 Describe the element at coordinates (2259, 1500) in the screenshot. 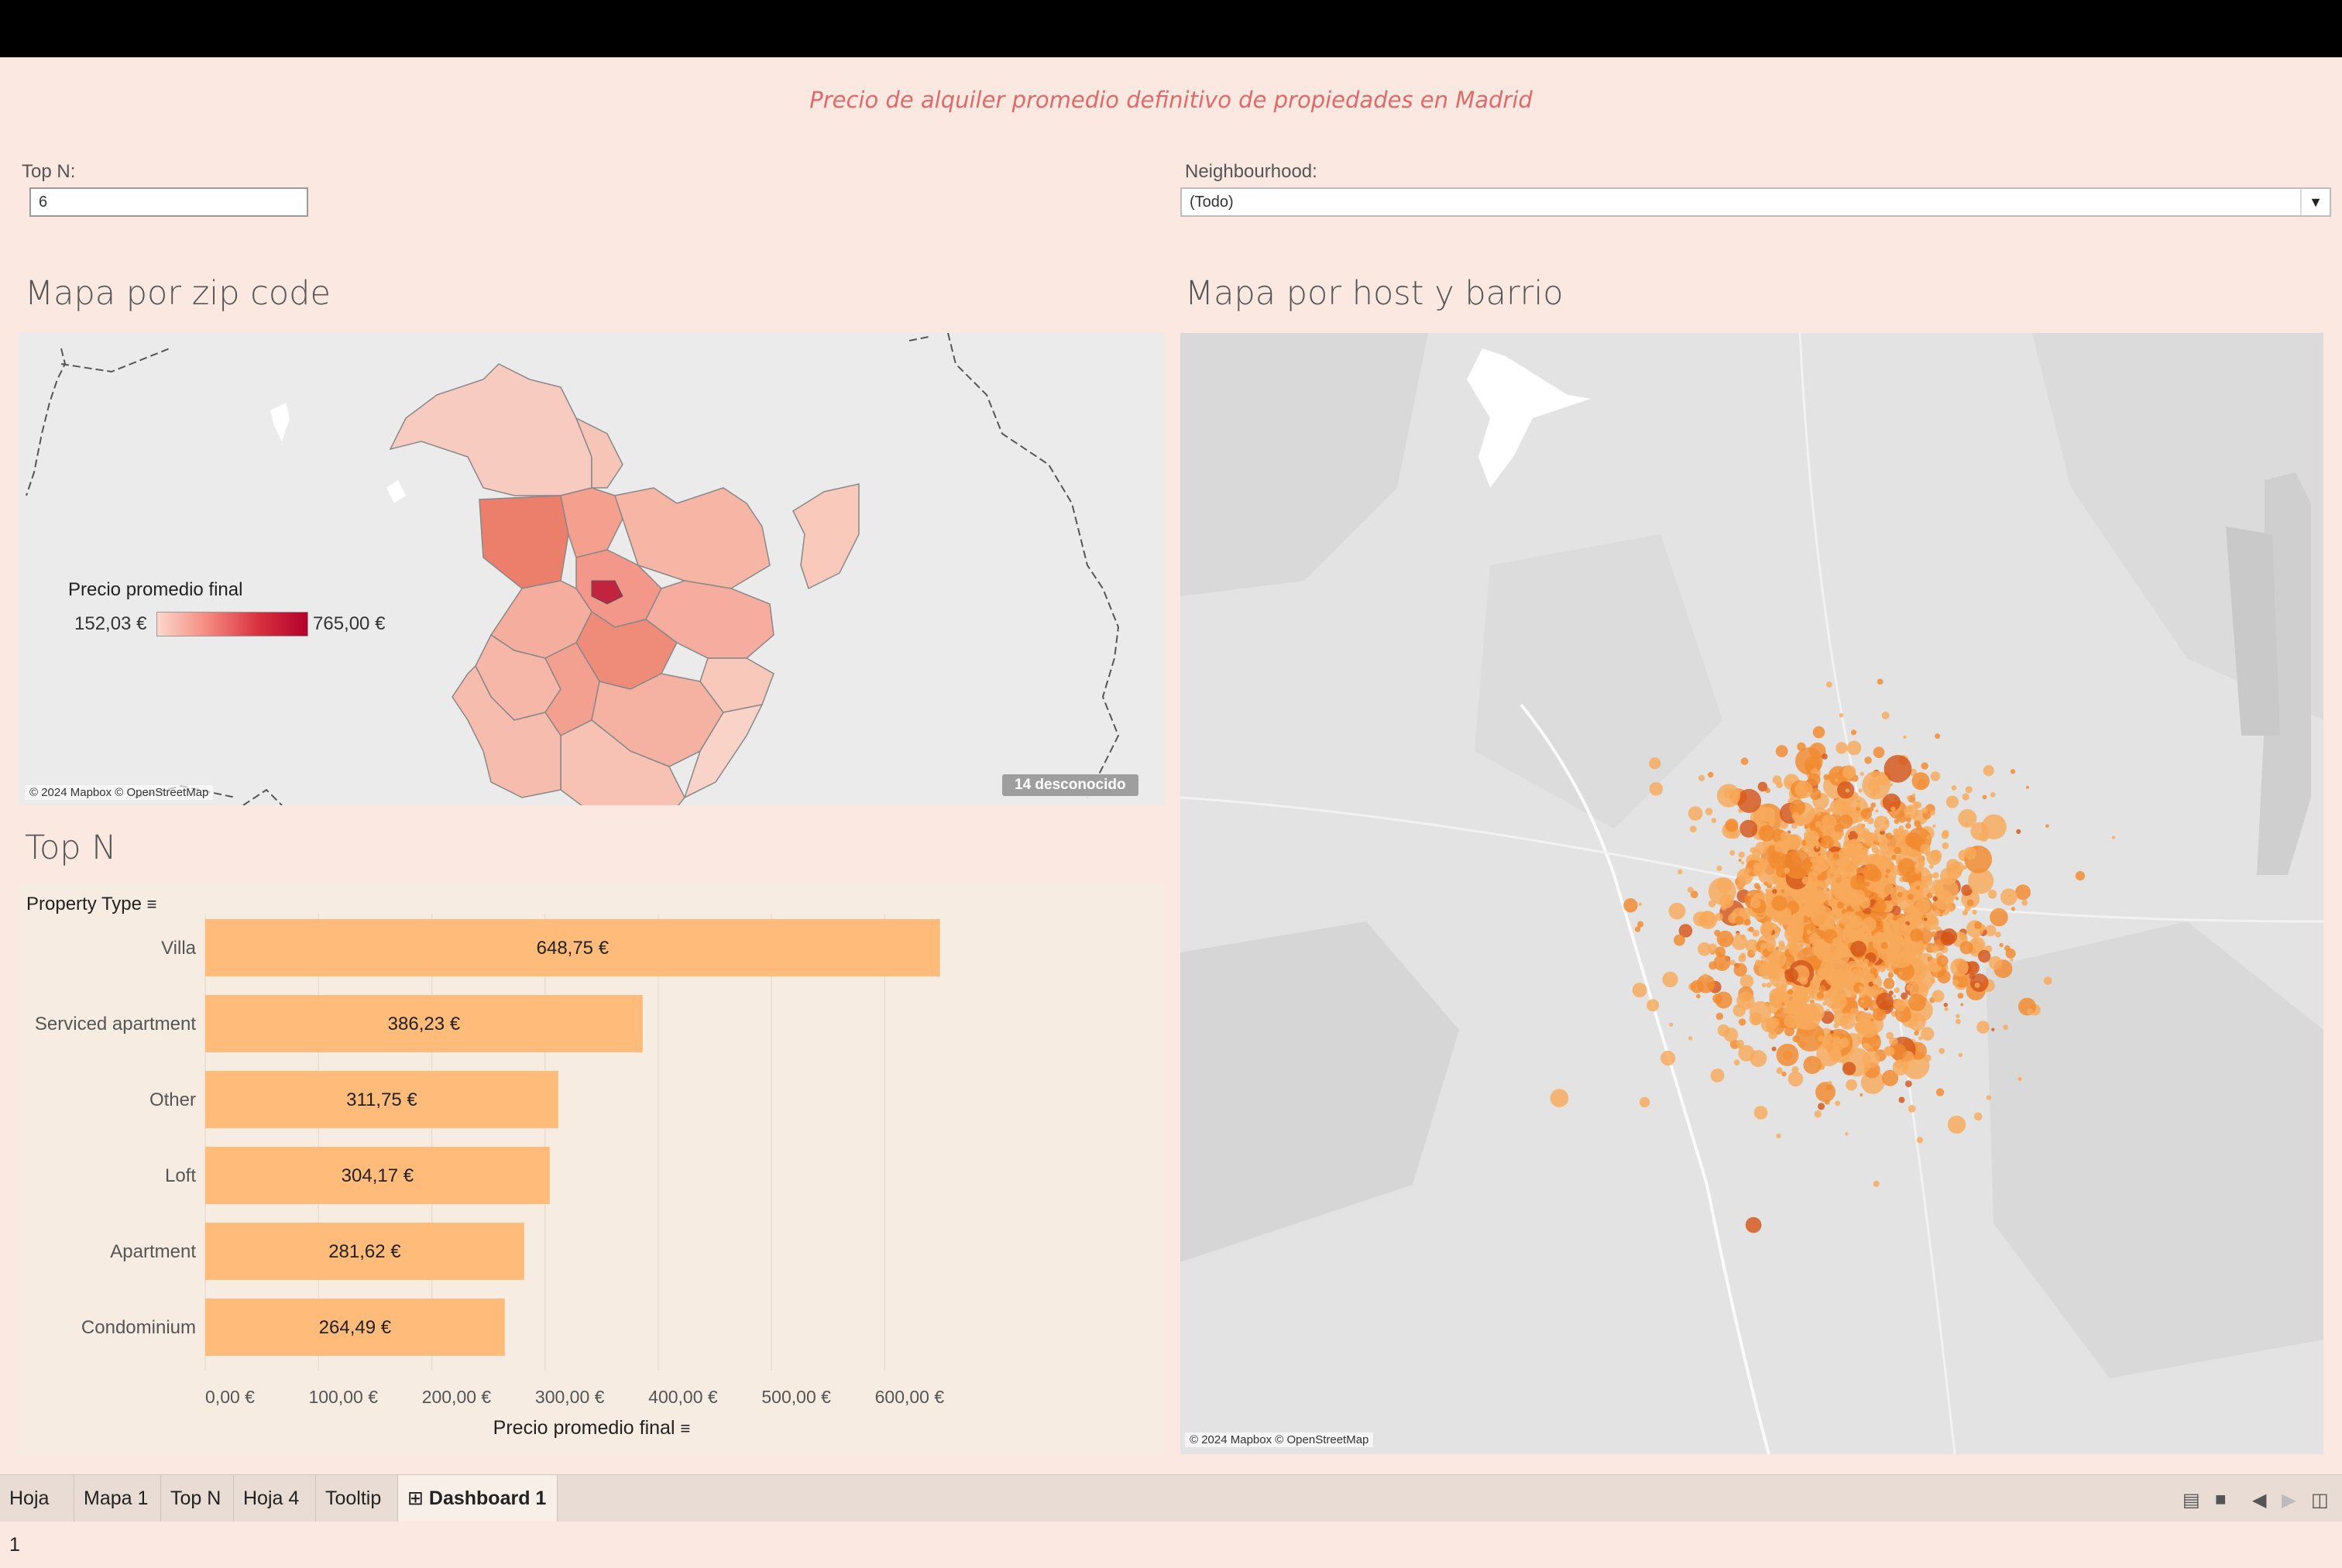

I see `scroll-left-icon: ◀` at that location.